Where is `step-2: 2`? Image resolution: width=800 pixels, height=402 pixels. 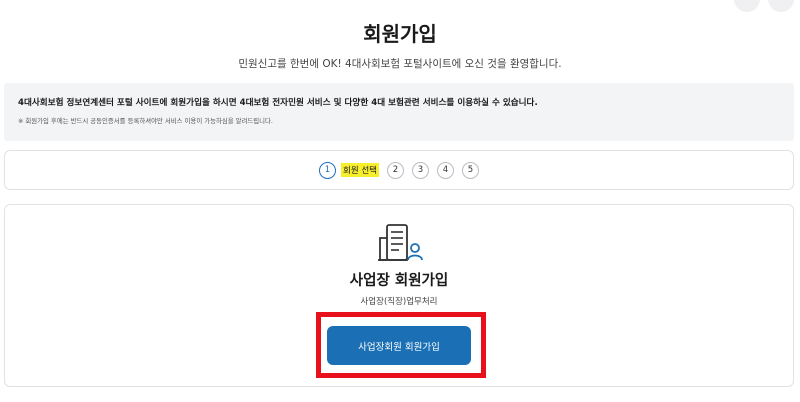 step-2: 2 is located at coordinates (395, 170).